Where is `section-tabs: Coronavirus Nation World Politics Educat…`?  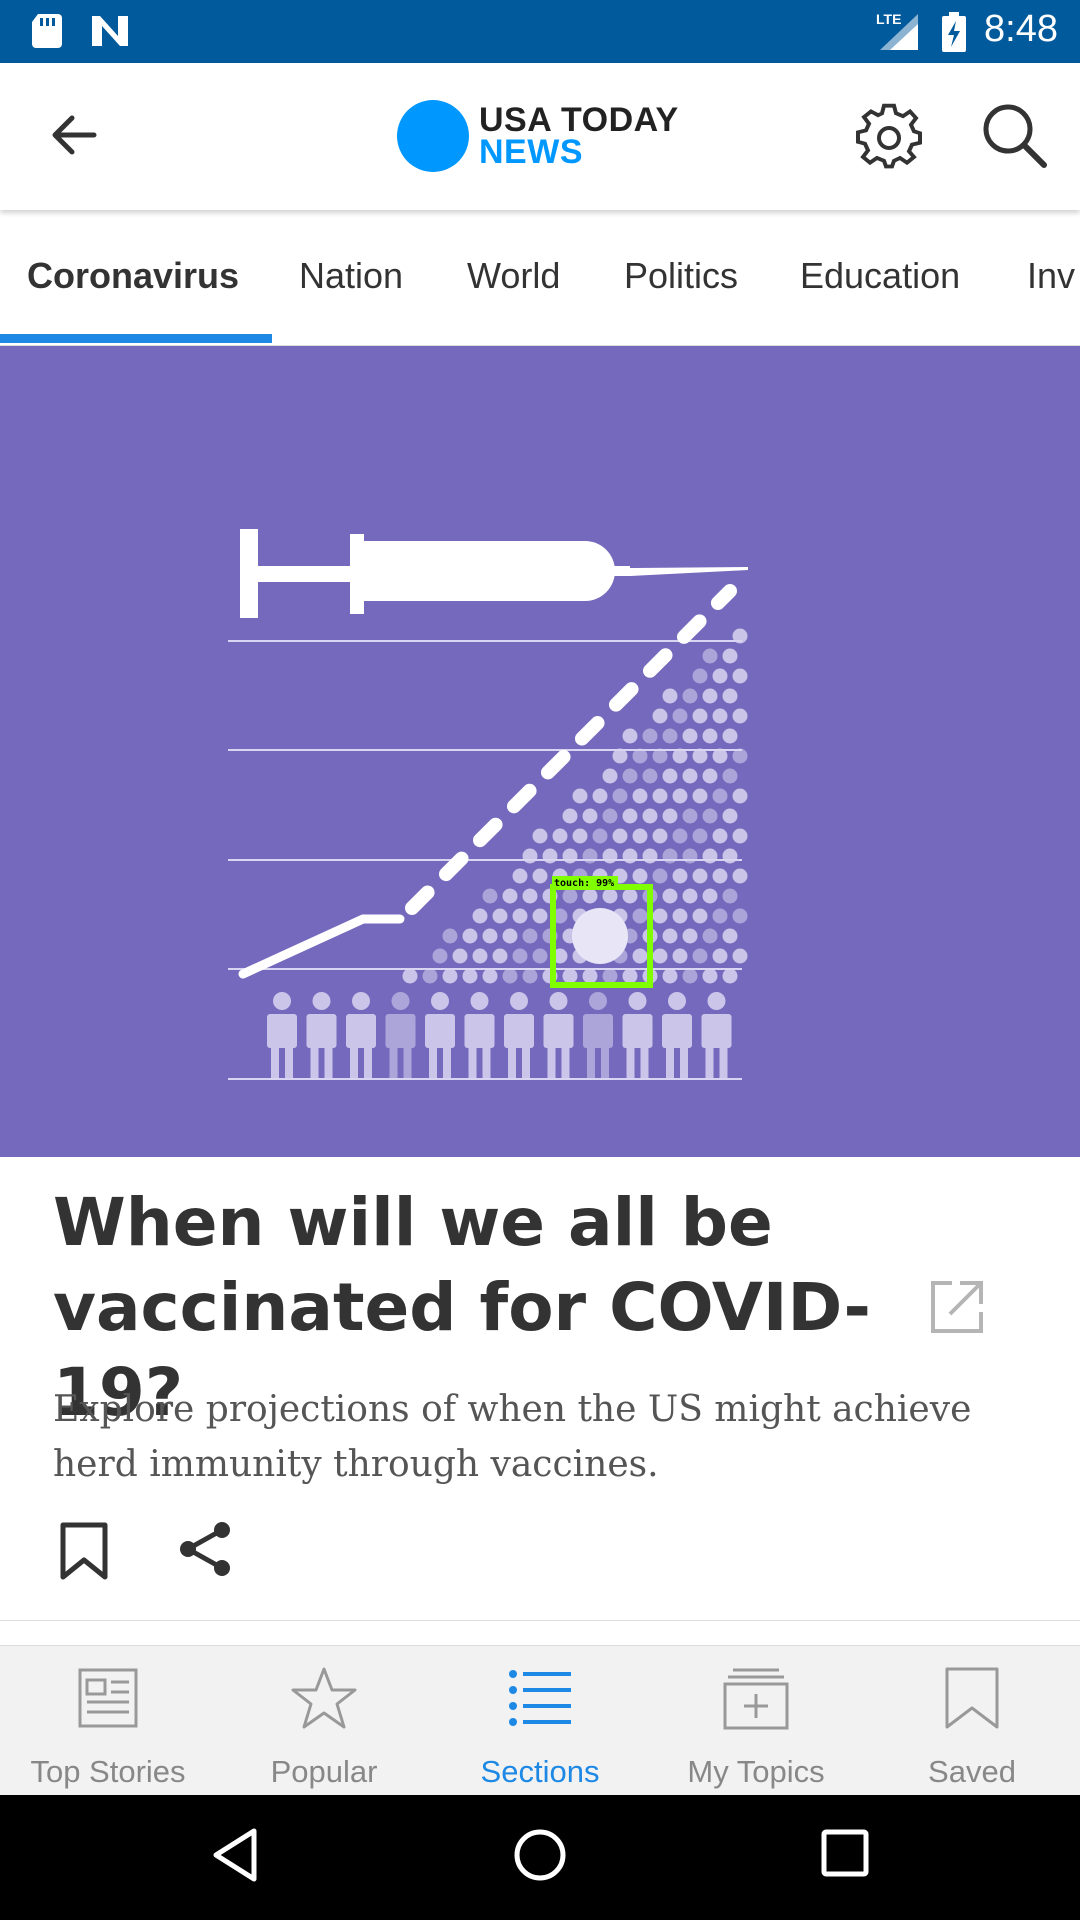
section-tabs: Coronavirus Nation World Politics Educat… is located at coordinates (540, 278).